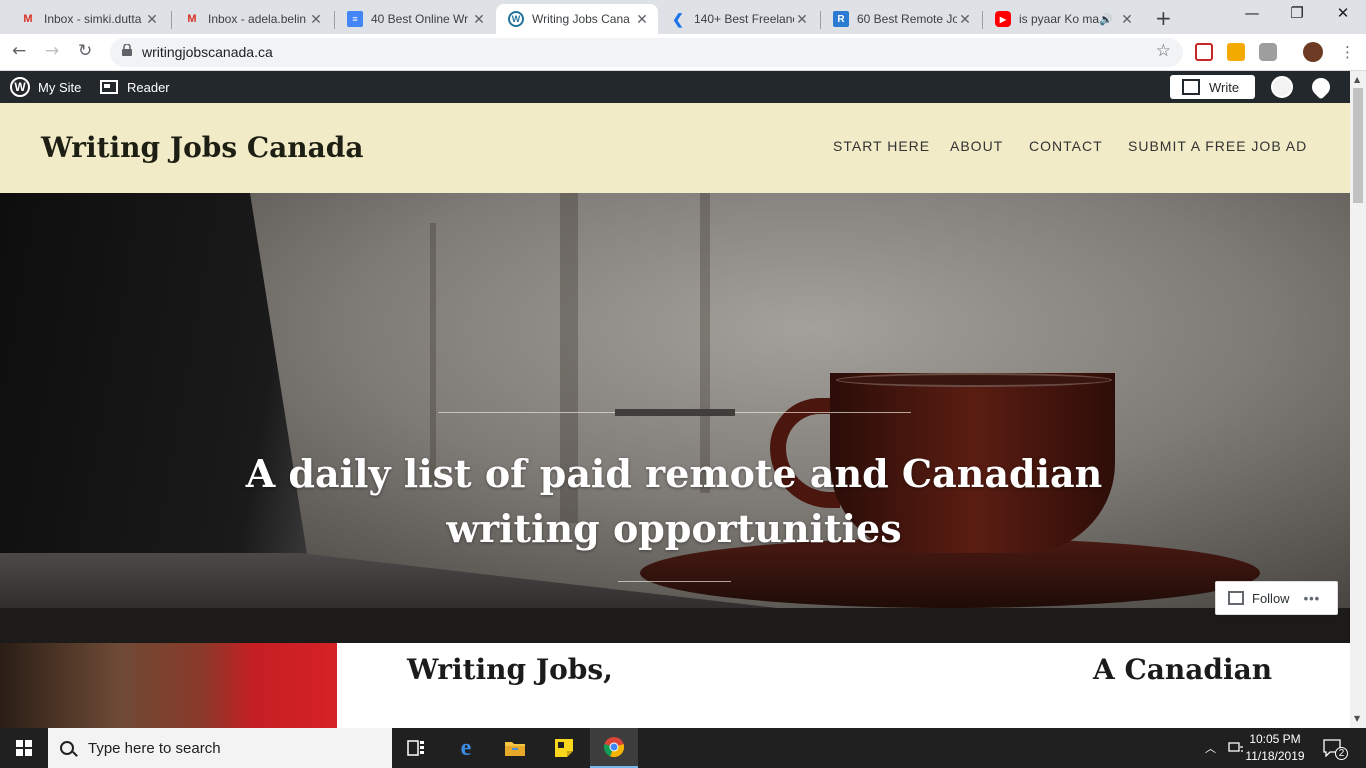  What do you see at coordinates (207, 52) in the screenshot?
I see `url-text: writingjobscanada.ca` at bounding box center [207, 52].